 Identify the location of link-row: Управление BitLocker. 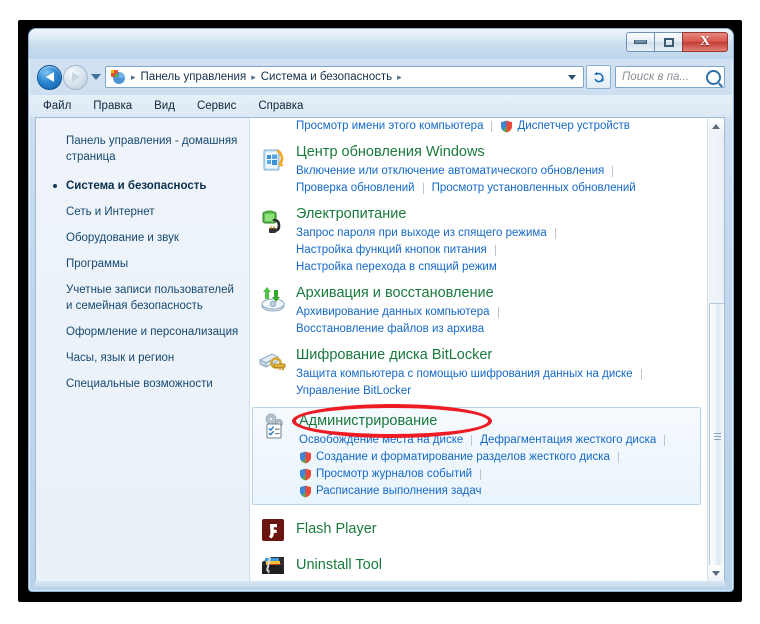
(497, 391).